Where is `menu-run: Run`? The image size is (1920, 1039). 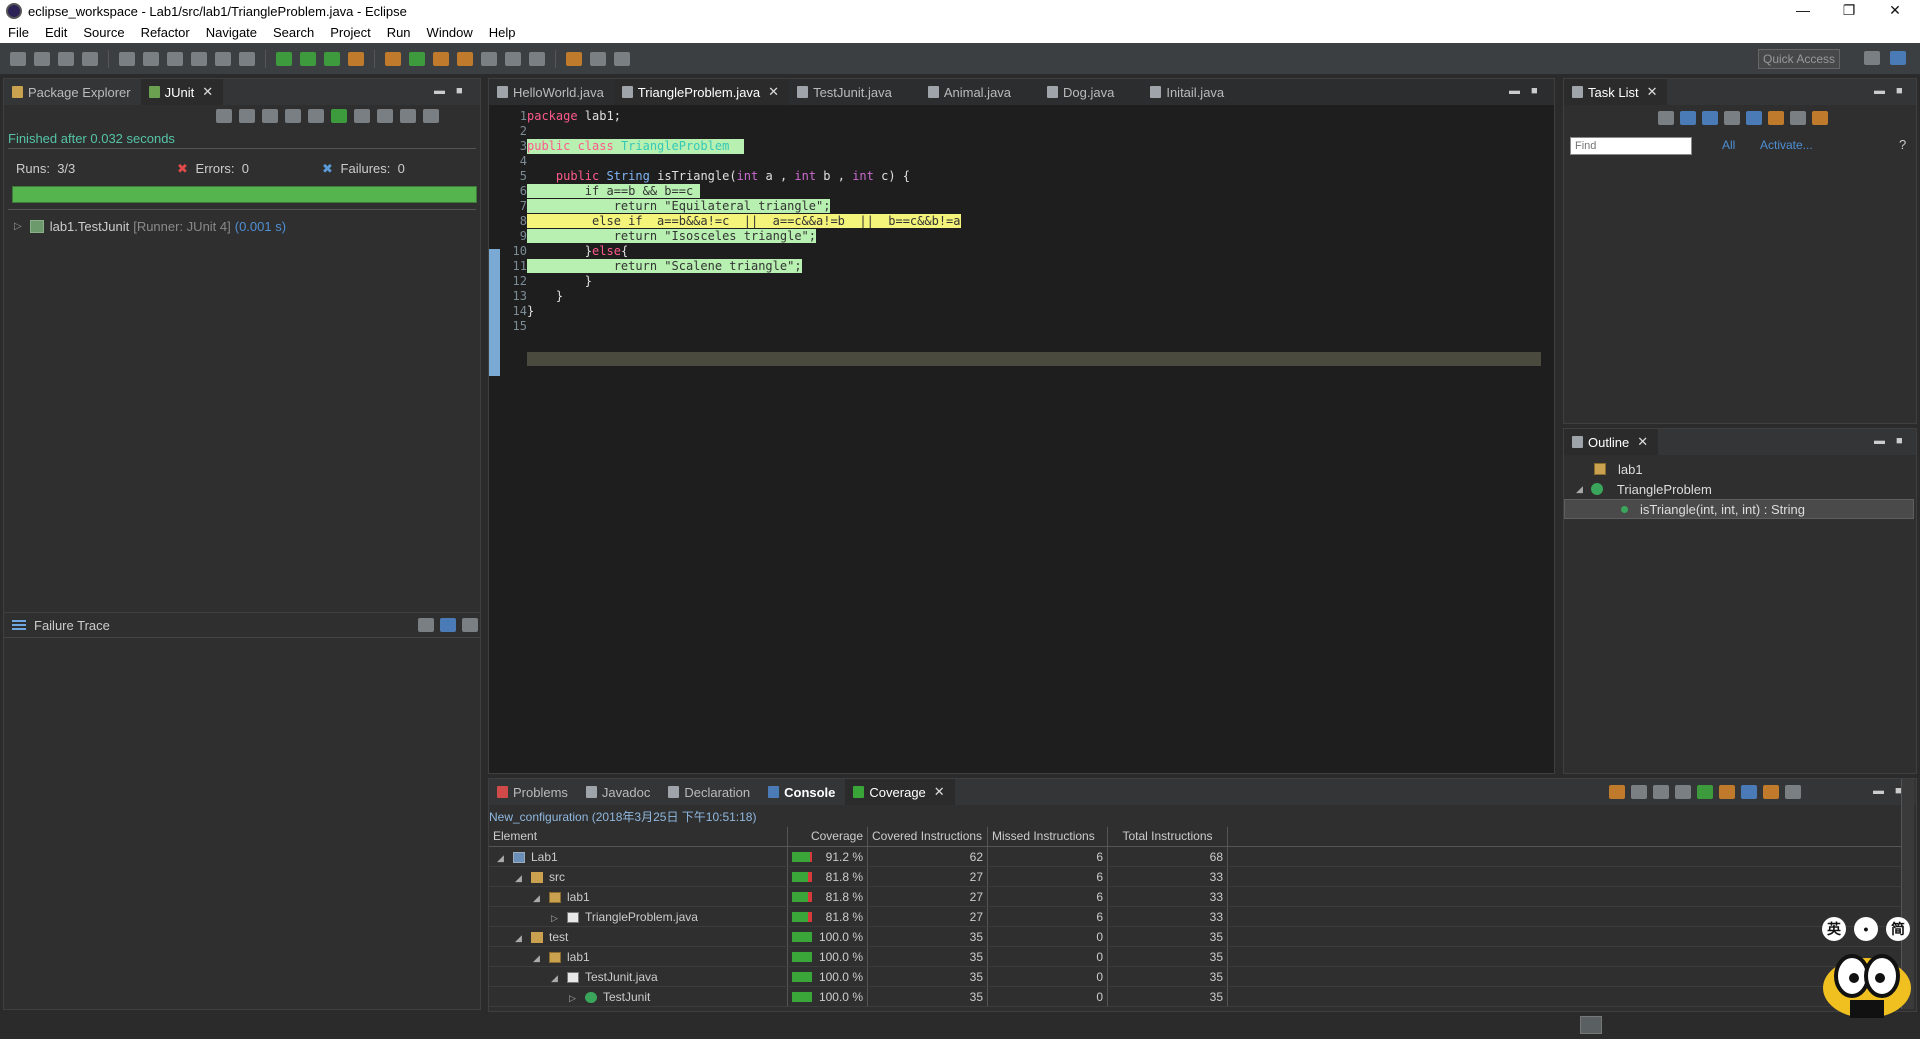 menu-run: Run is located at coordinates (399, 32).